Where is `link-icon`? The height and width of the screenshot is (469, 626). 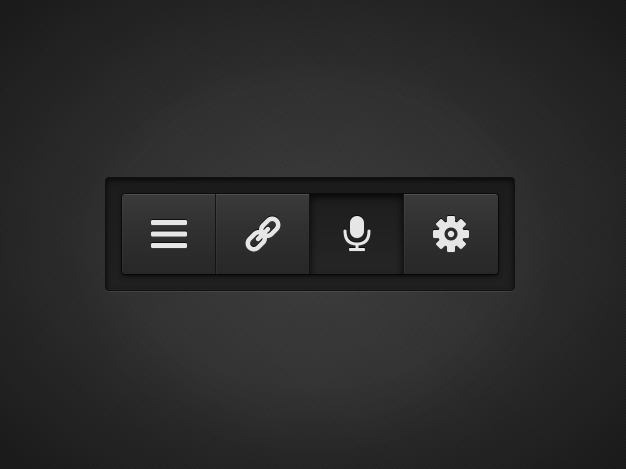
link-icon is located at coordinates (262, 234).